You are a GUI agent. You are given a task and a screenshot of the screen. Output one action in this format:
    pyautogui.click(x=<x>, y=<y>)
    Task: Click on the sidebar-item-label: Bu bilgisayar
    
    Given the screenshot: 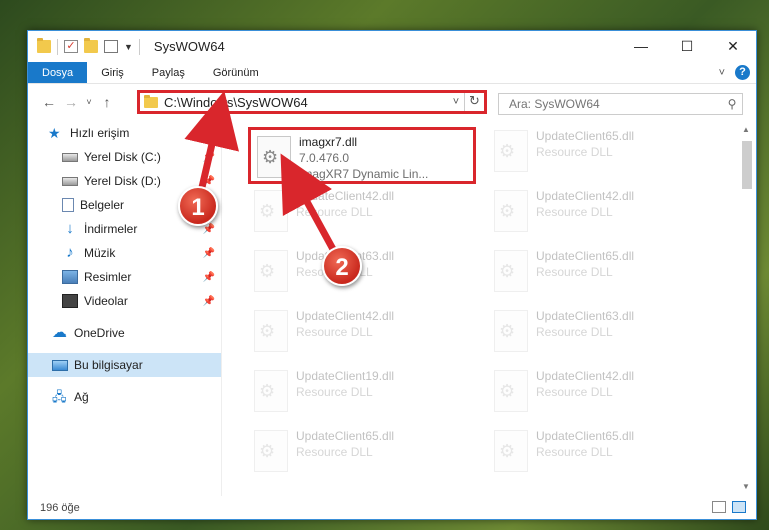 What is the action you would take?
    pyautogui.click(x=108, y=365)
    